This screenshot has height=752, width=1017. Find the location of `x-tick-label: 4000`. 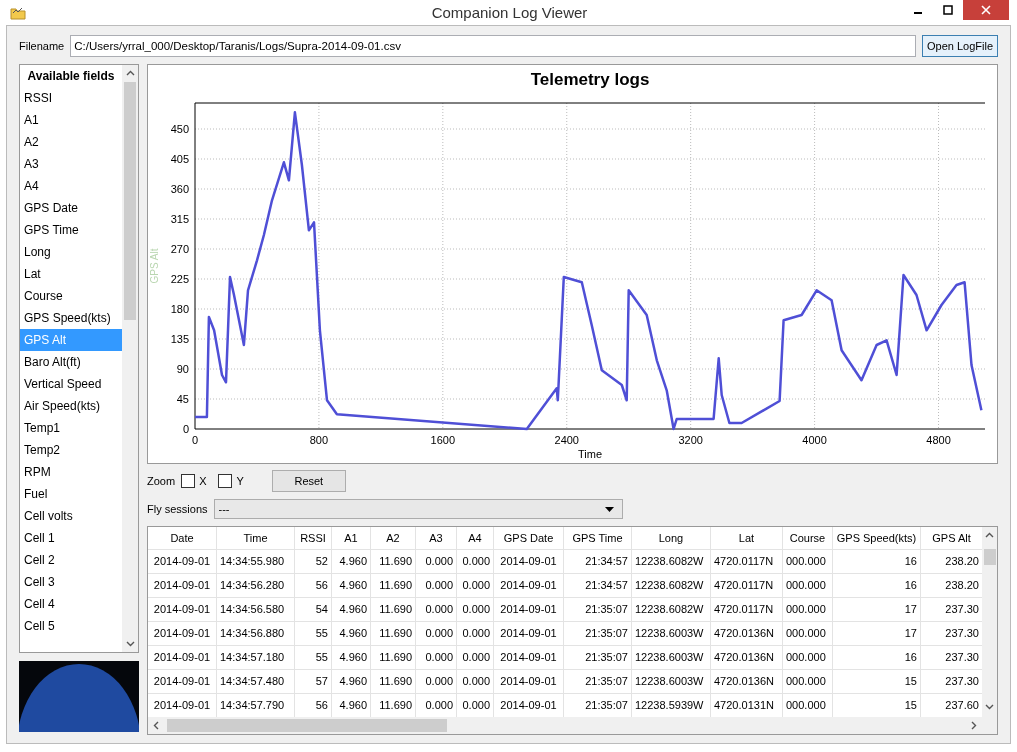

x-tick-label: 4000 is located at coordinates (814, 440).